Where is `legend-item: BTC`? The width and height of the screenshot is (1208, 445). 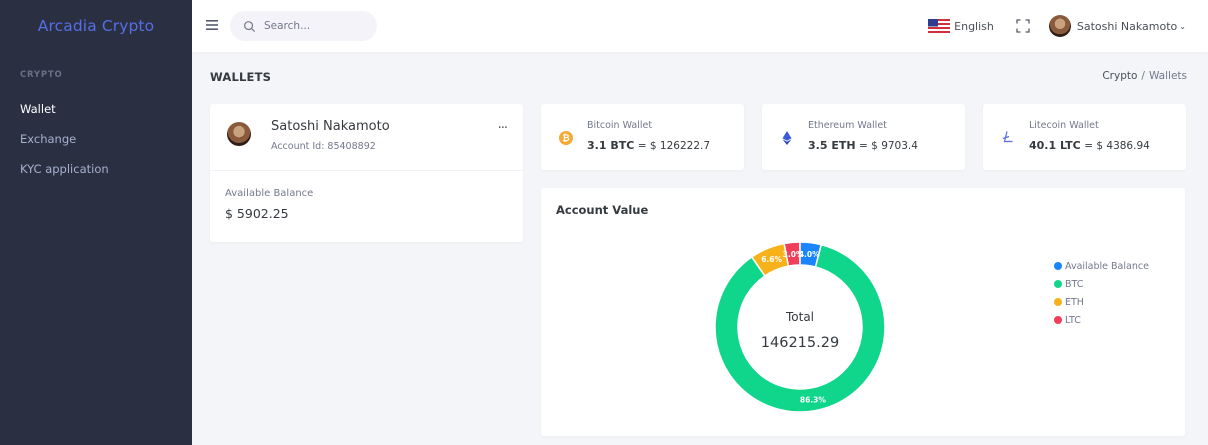
legend-item: BTC is located at coordinates (1101, 284).